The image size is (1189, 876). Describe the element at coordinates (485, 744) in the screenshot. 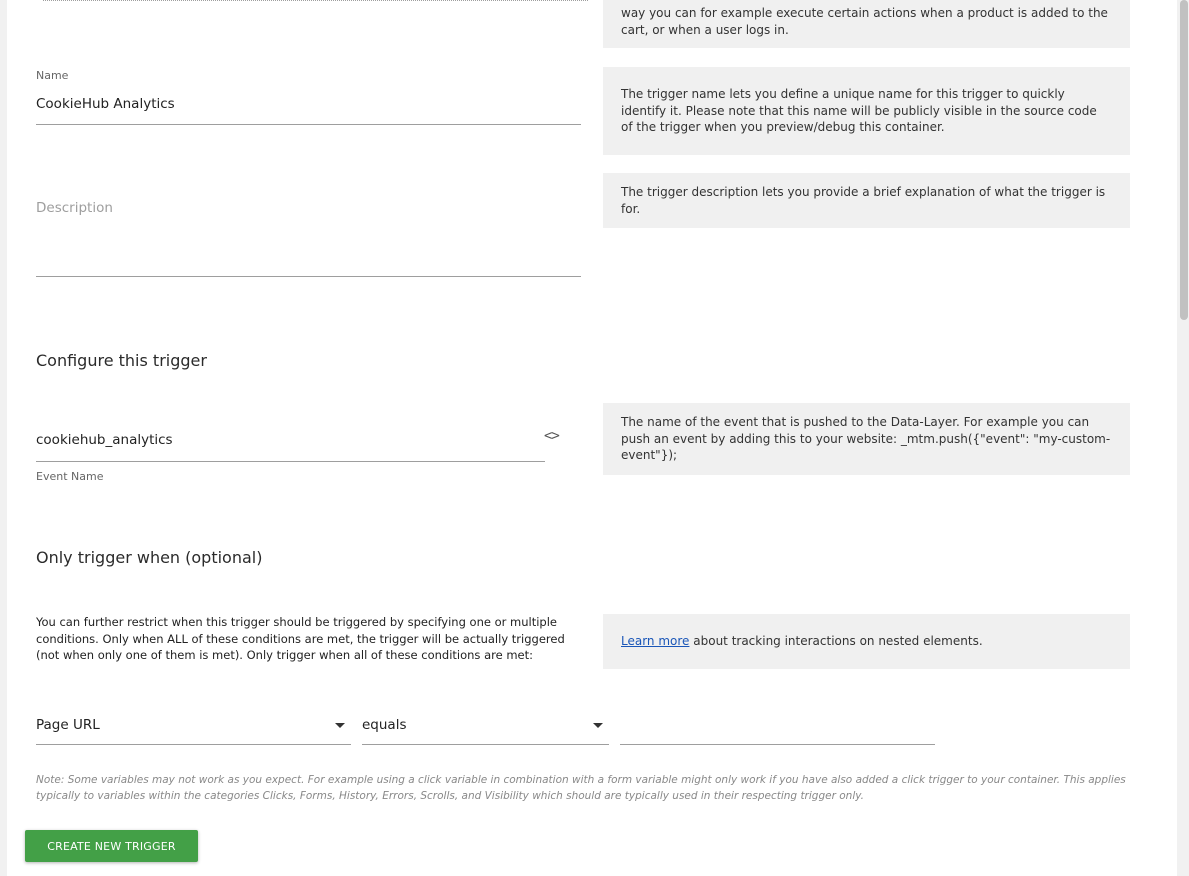

I see `condition-comparison-underline` at that location.